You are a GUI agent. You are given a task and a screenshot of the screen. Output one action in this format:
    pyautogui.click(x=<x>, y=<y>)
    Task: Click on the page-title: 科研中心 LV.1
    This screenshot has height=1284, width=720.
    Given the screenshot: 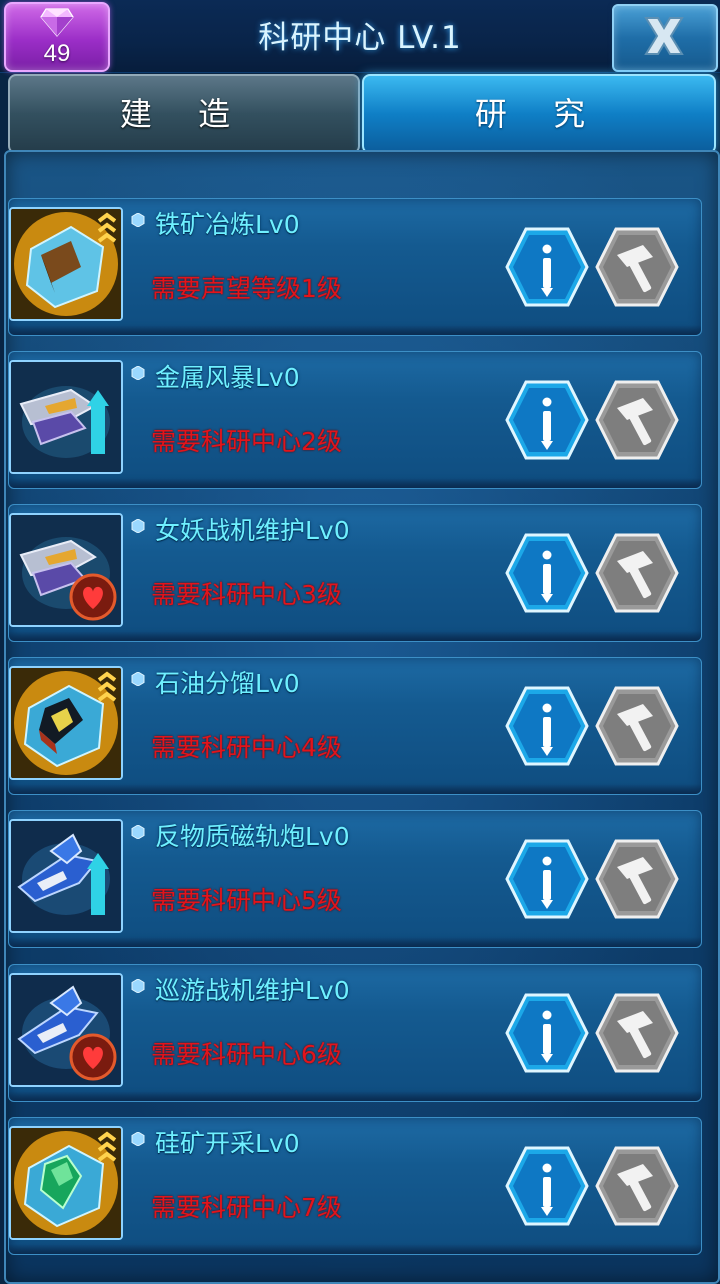 What is the action you would take?
    pyautogui.click(x=360, y=38)
    